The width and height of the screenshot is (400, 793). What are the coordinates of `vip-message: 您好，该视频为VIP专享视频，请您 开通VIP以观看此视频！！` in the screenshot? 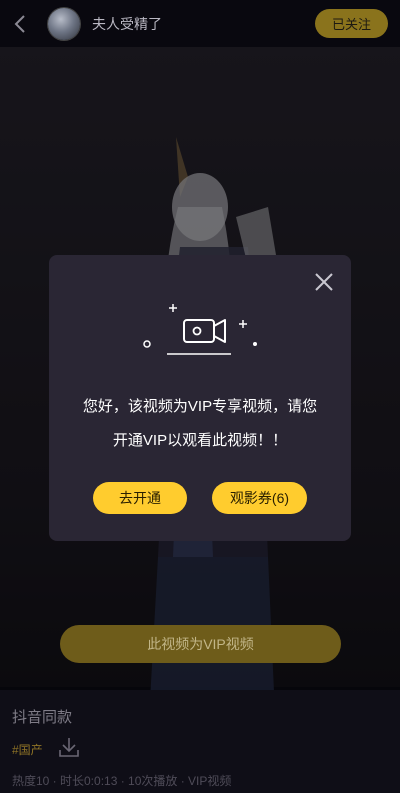 It's located at (200, 424).